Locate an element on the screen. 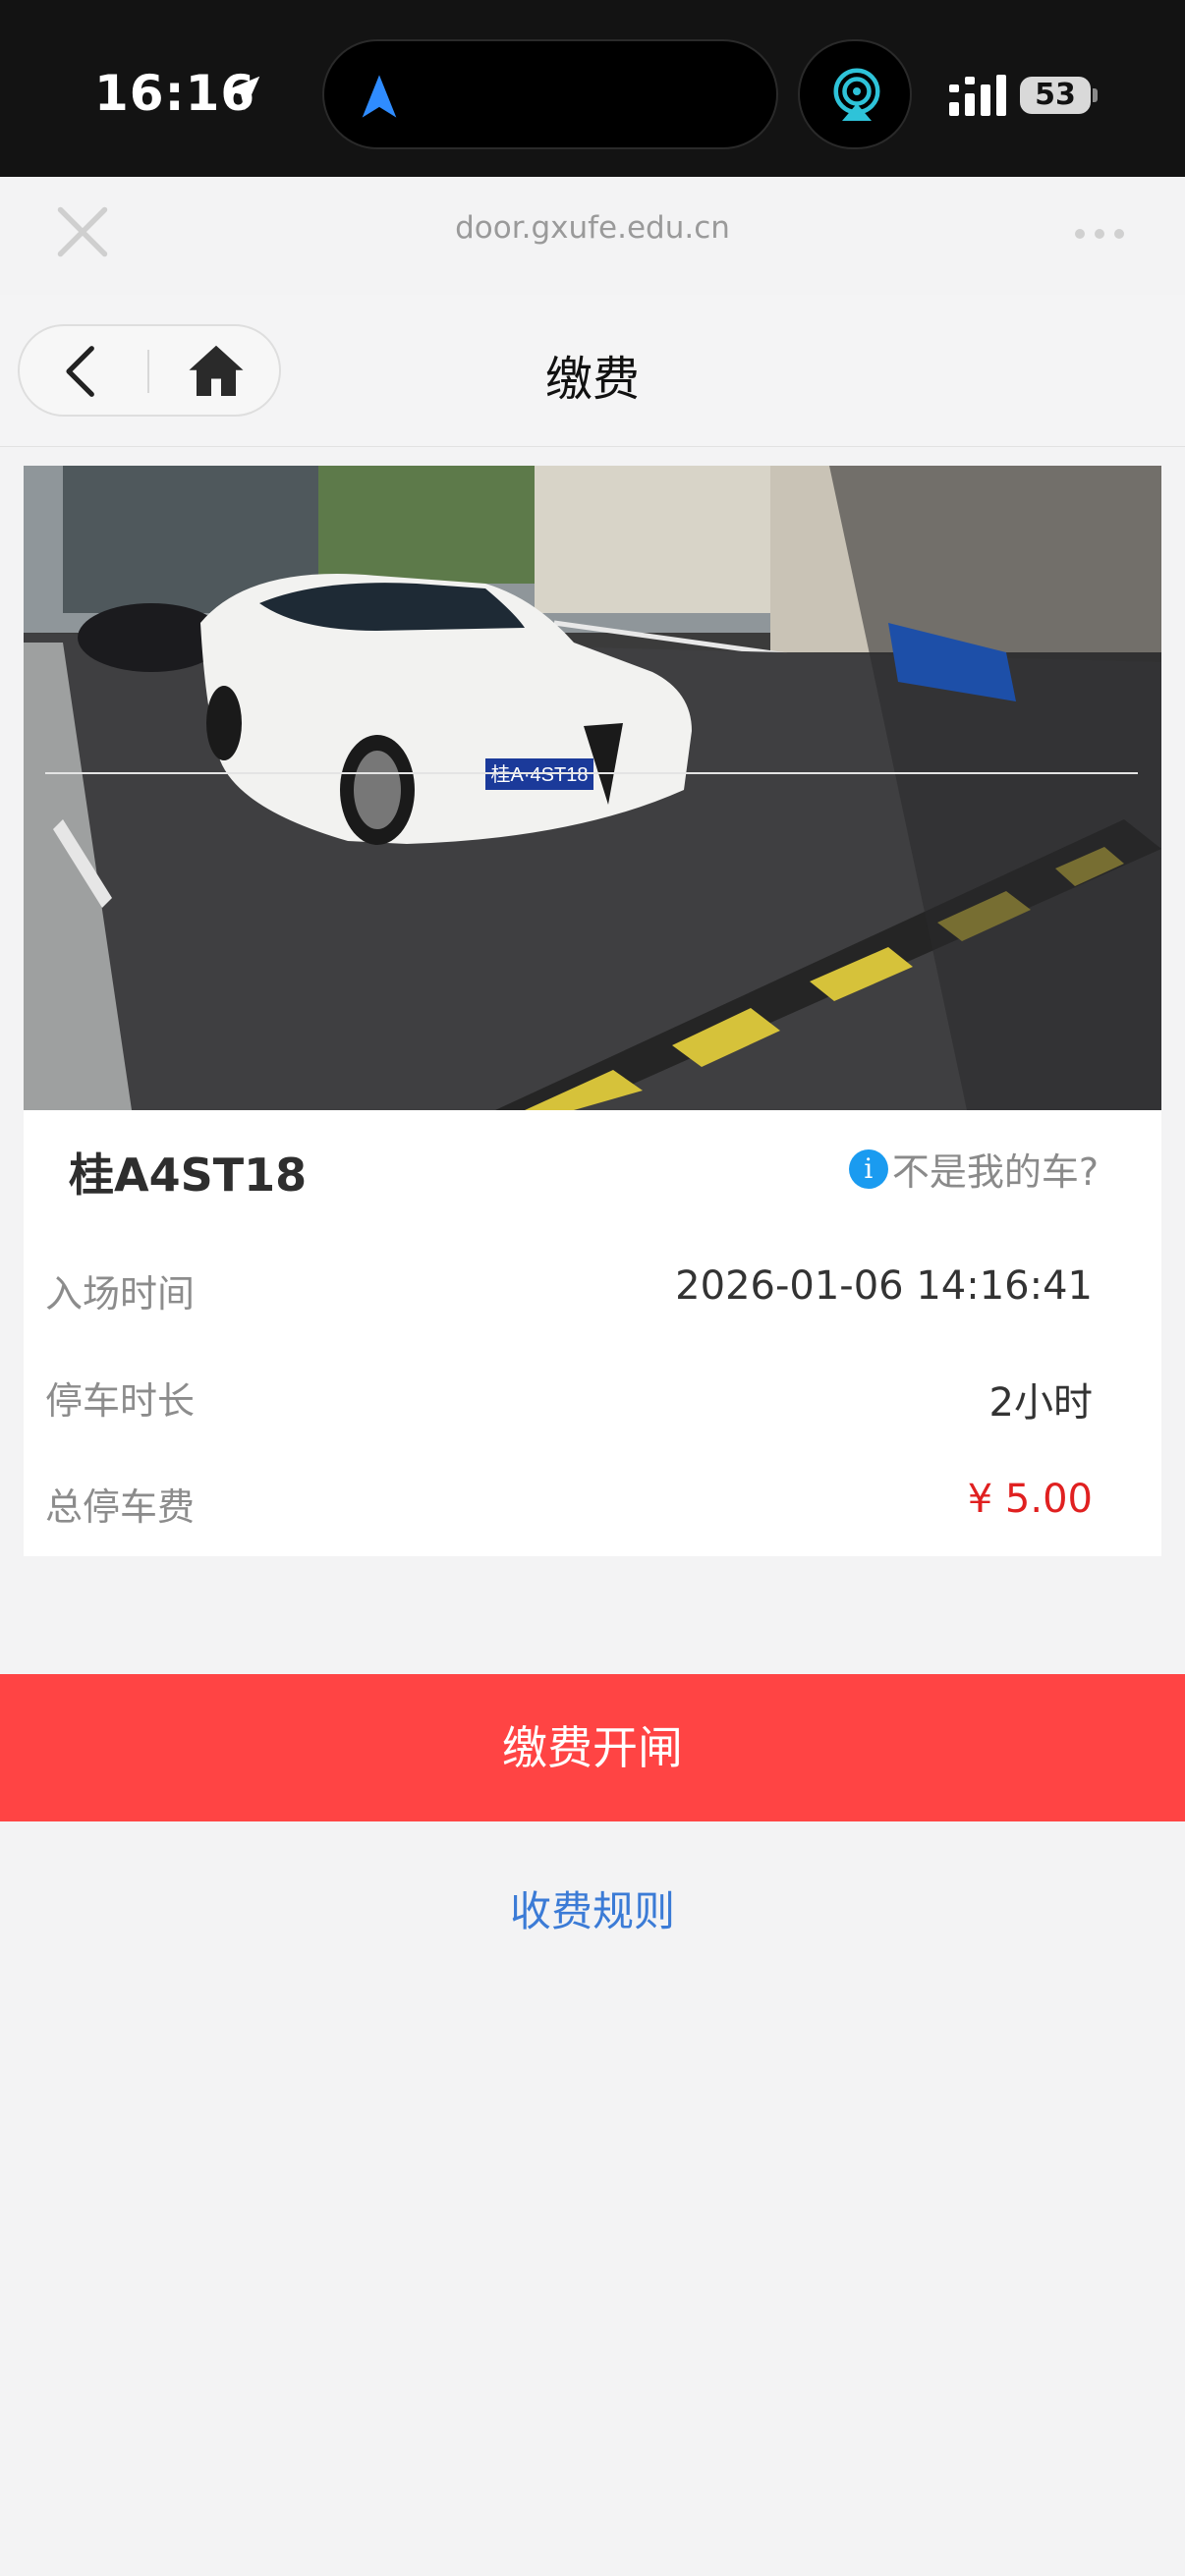 The width and height of the screenshot is (1185, 2576). airplay-cast-button is located at coordinates (855, 94).